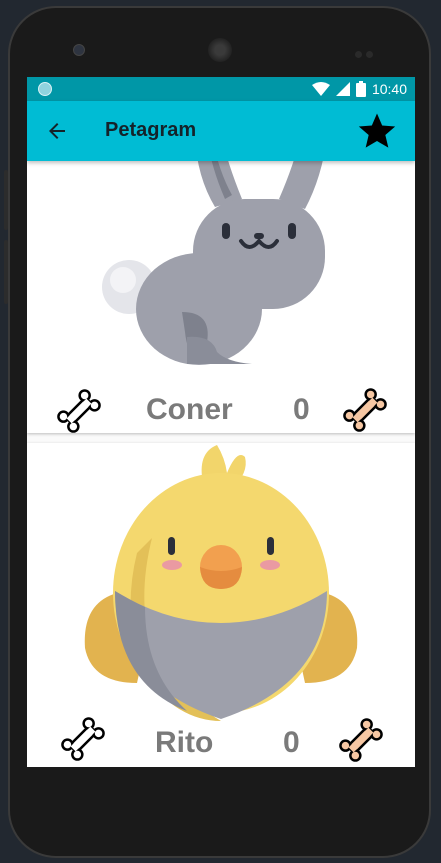  I want to click on star-icon, so click(377, 131).